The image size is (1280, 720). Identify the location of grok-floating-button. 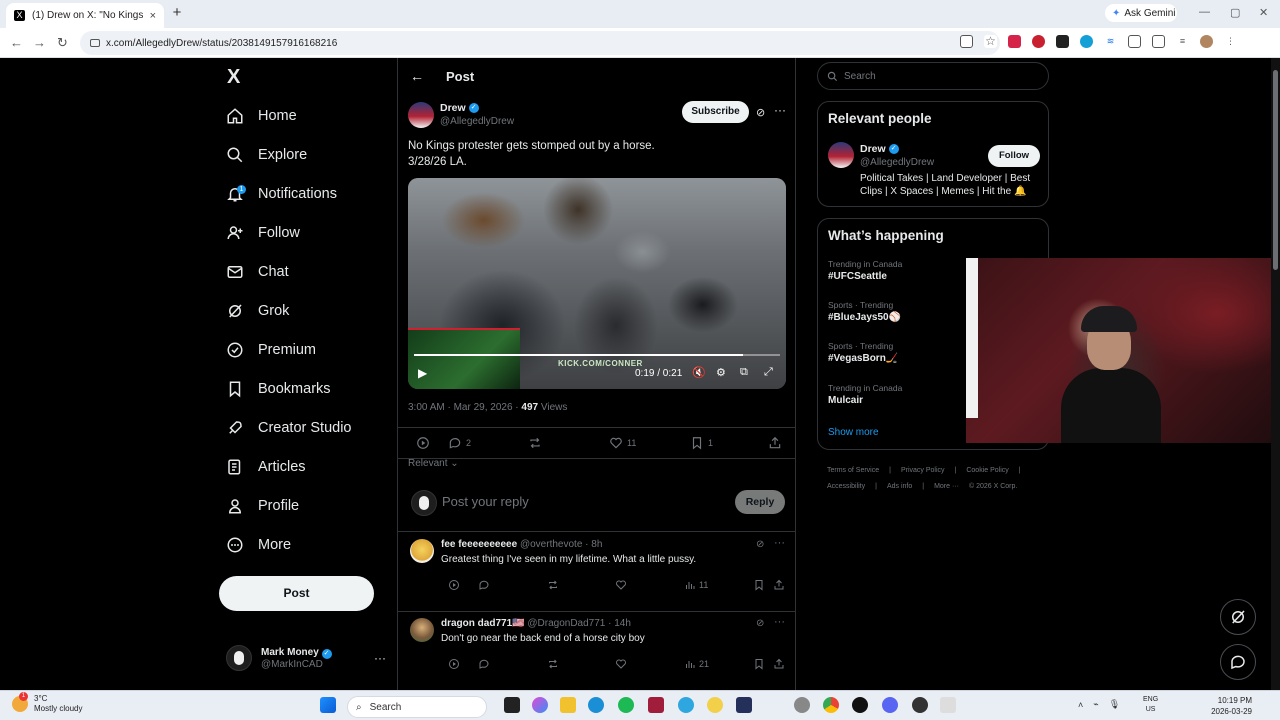
(1238, 617).